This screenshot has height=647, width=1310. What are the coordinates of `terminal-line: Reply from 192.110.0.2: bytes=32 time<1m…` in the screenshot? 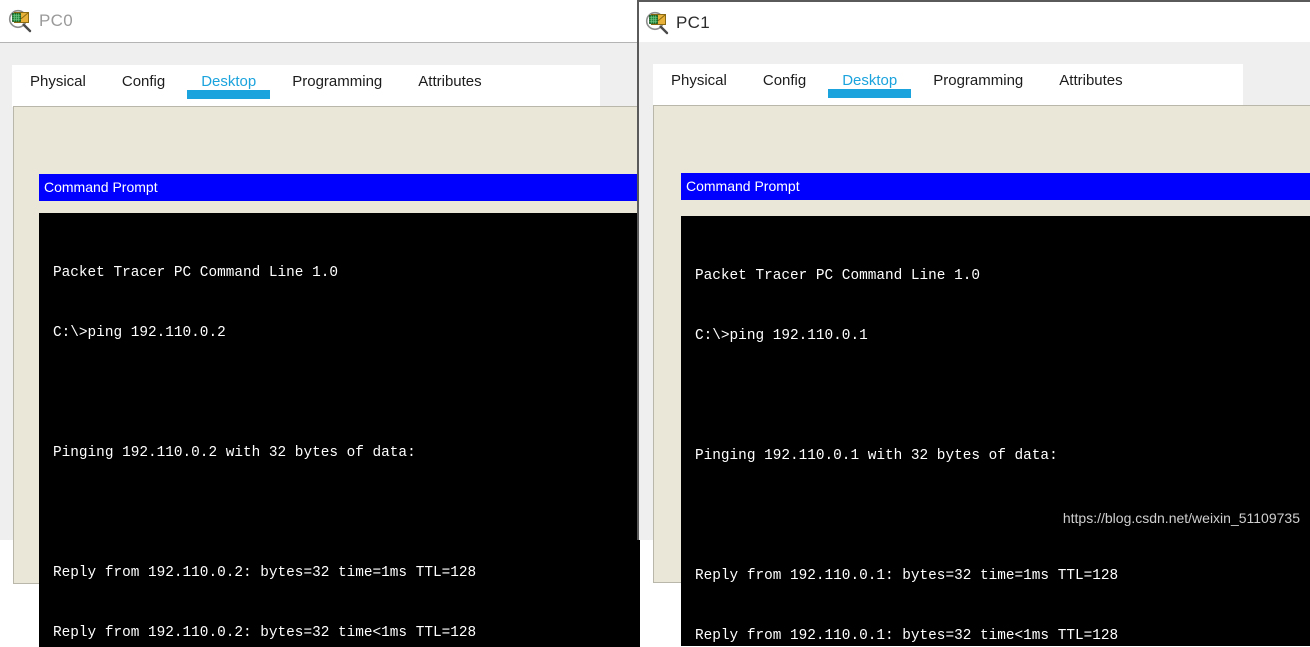 It's located at (265, 633).